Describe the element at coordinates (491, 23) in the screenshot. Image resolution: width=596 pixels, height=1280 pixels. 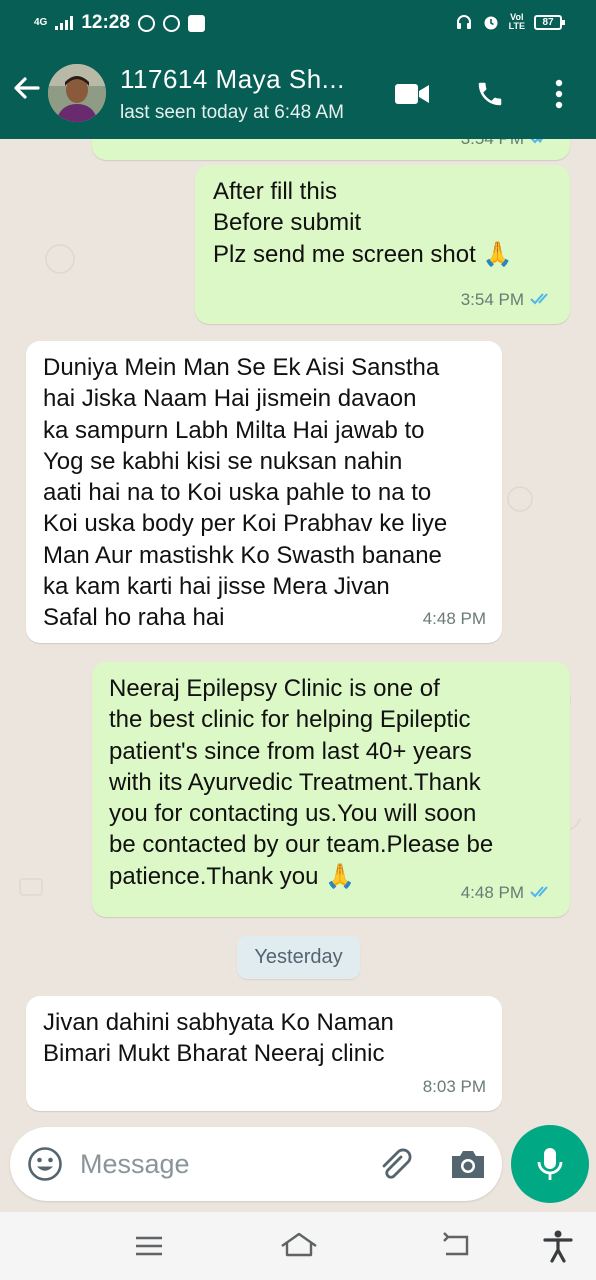
I see `alarm-icon` at that location.